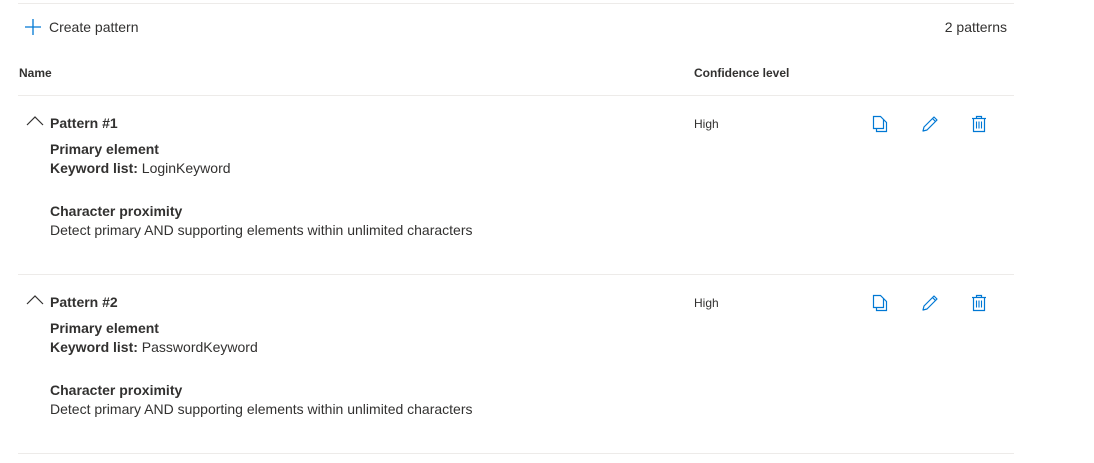  Describe the element at coordinates (84, 302) in the screenshot. I see `pattern-title: Pattern #2` at that location.